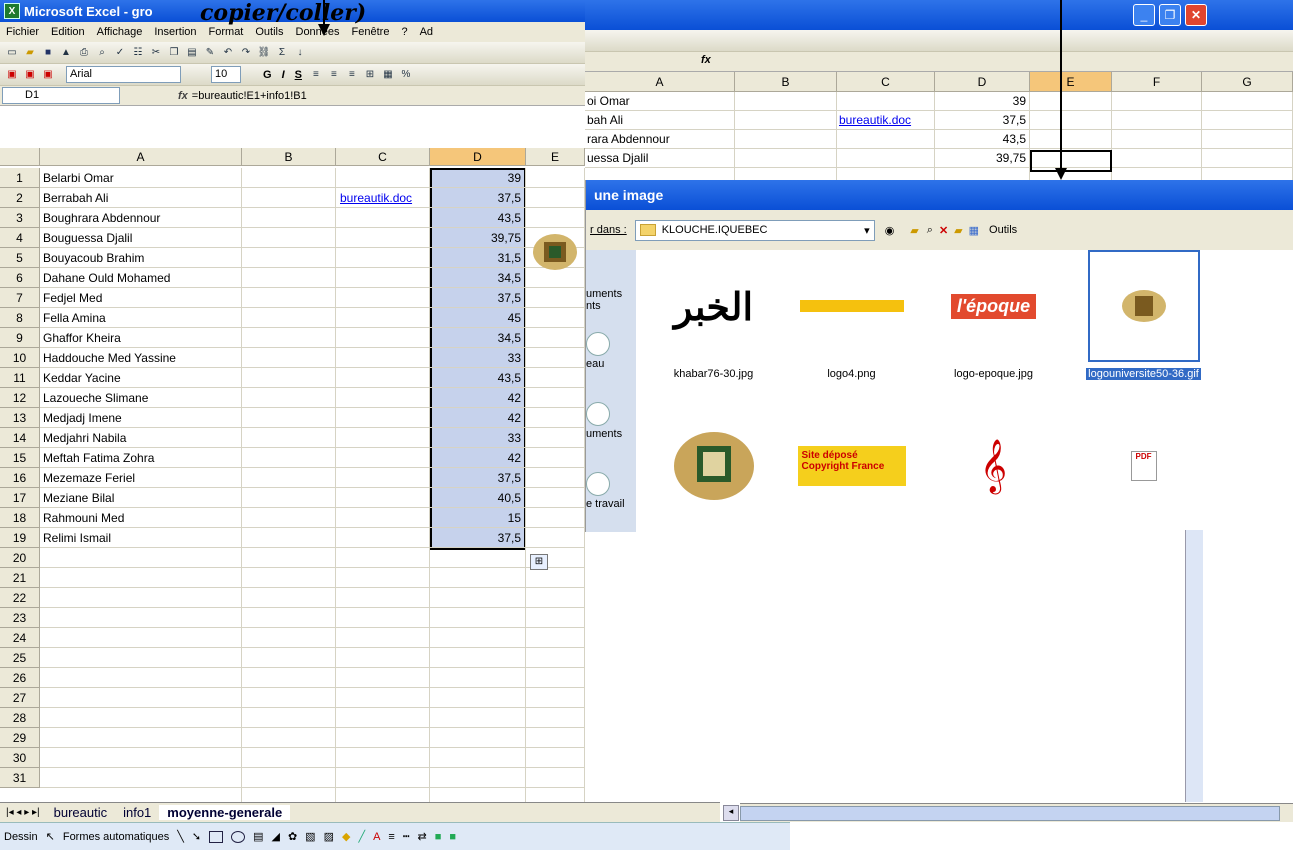 Image resolution: width=1293 pixels, height=850 pixels. Describe the element at coordinates (20, 598) in the screenshot. I see `row-header: 22` at that location.